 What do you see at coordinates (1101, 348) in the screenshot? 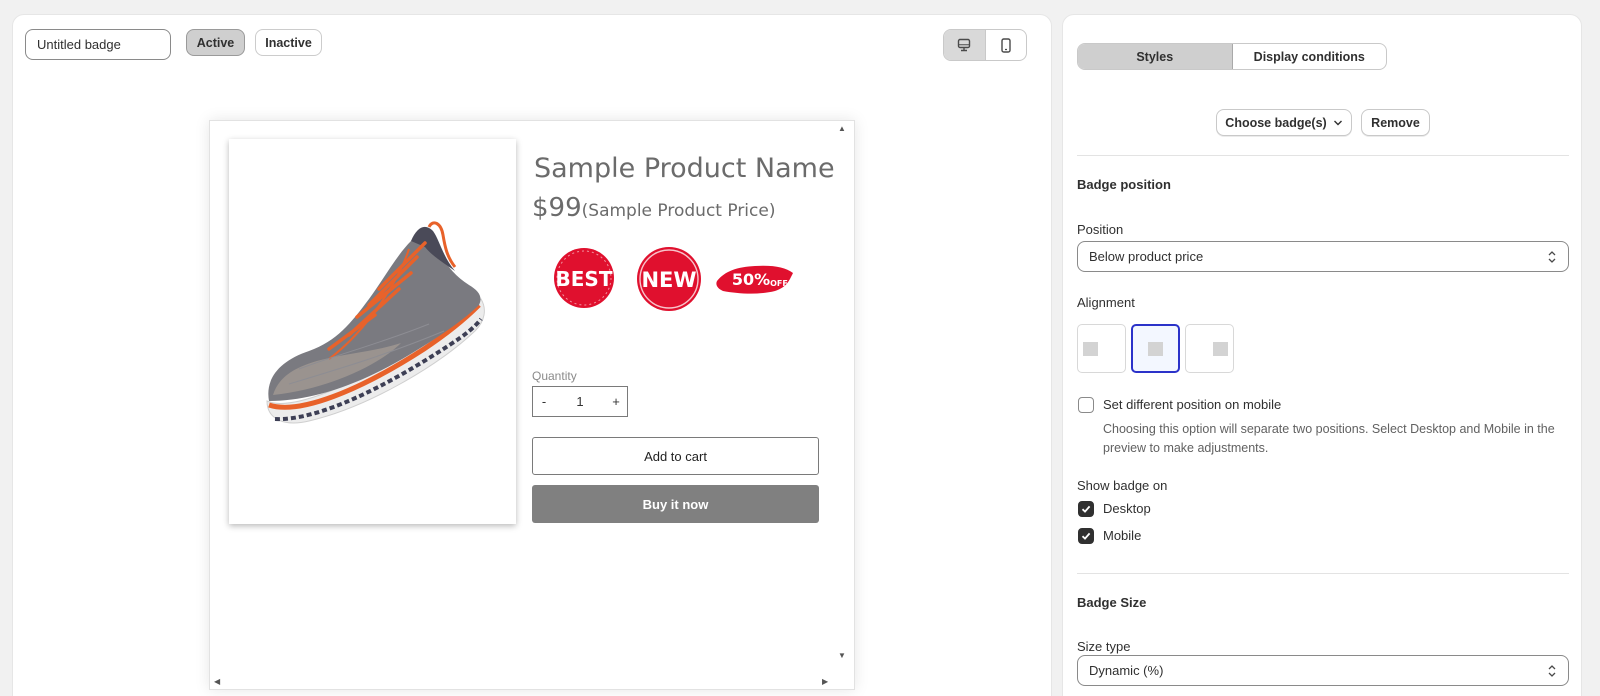
I see `alignment-left-option` at bounding box center [1101, 348].